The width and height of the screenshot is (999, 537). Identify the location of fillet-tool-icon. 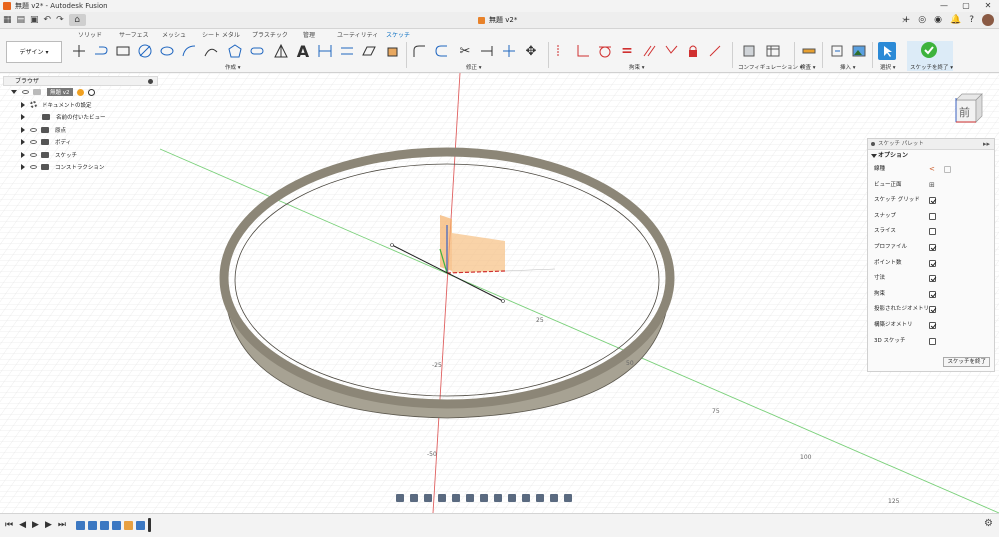
(419, 51).